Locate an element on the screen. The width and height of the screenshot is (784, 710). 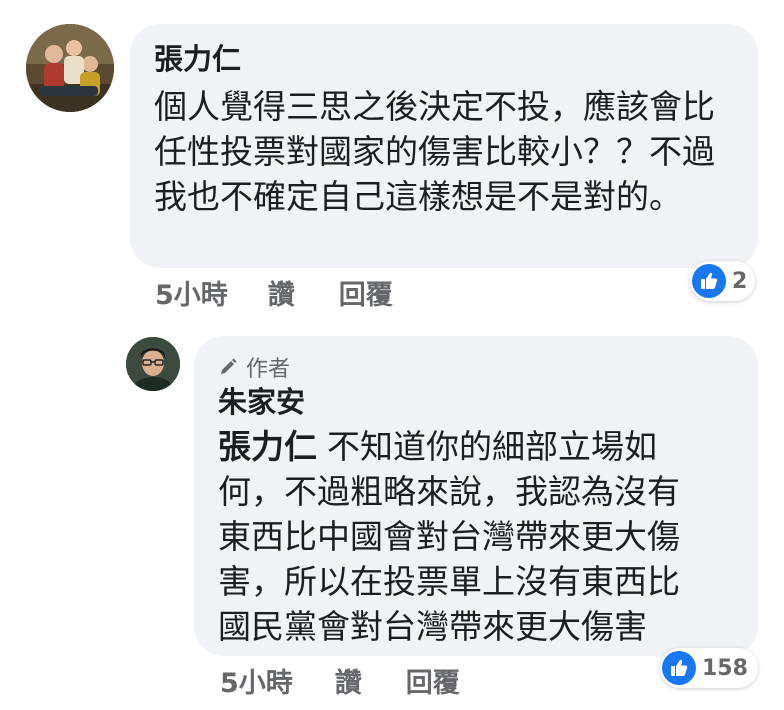
reaction-summary: 158 is located at coordinates (709, 668).